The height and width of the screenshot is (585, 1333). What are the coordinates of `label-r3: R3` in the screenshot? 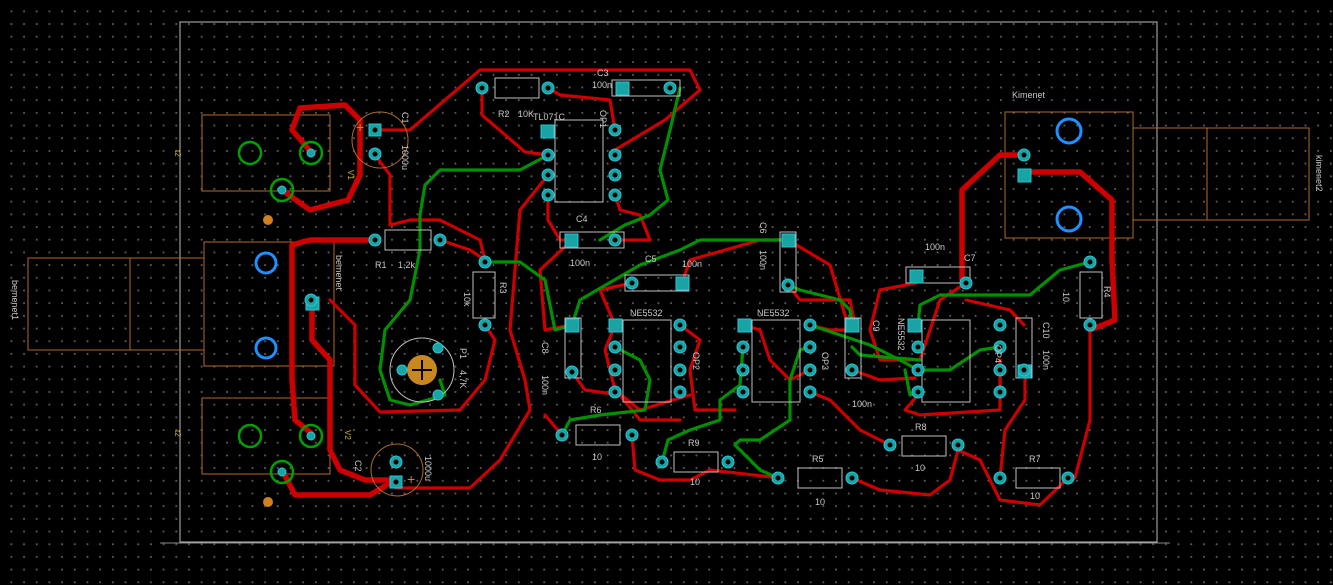 It's located at (503, 288).